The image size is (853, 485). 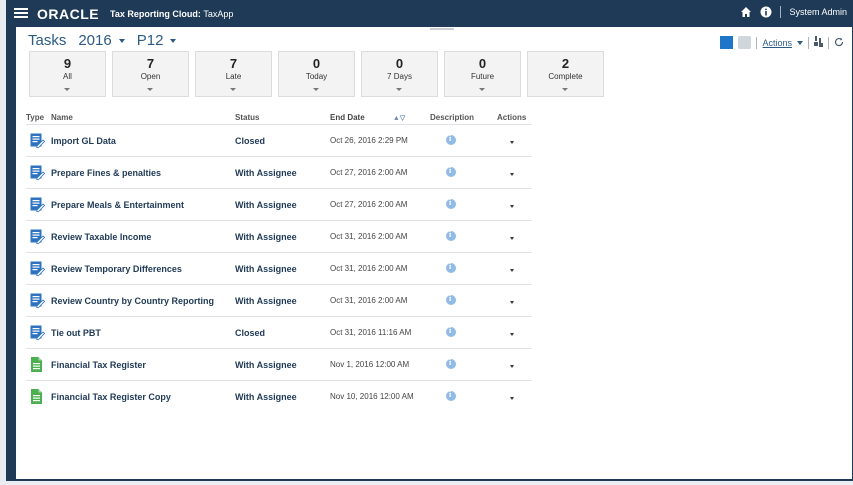 I want to click on menu-icon, so click(x=21, y=13).